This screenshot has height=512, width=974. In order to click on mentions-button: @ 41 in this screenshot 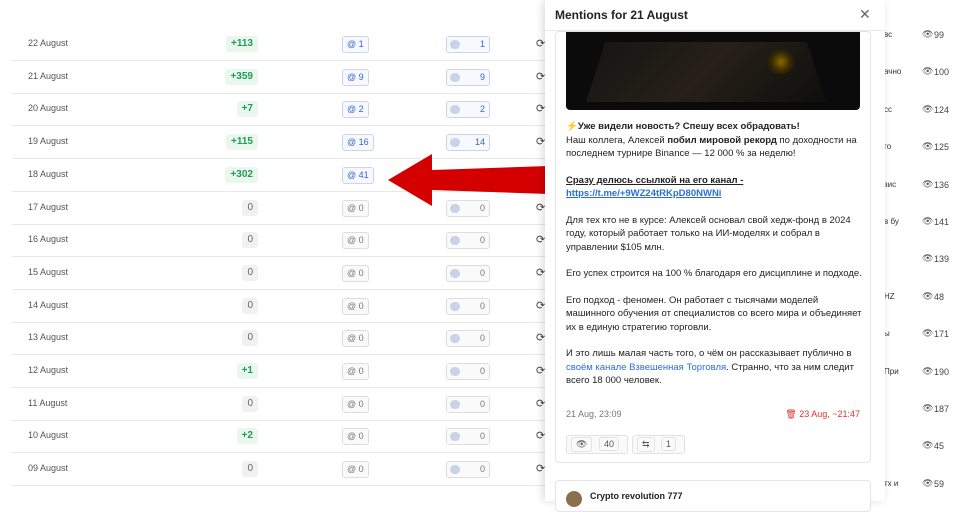, I will do `click(358, 175)`.